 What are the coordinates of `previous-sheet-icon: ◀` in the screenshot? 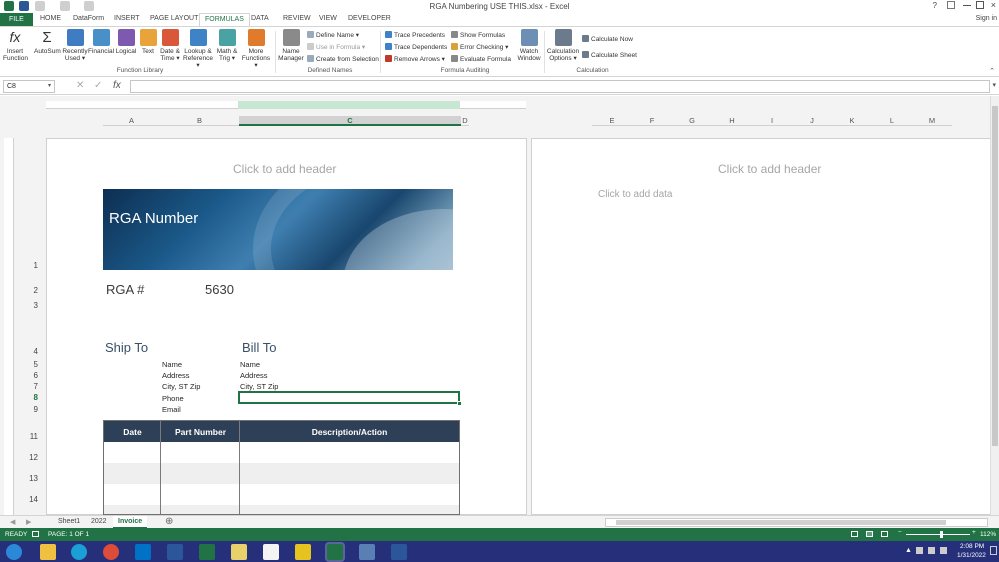 It's located at (12, 522).